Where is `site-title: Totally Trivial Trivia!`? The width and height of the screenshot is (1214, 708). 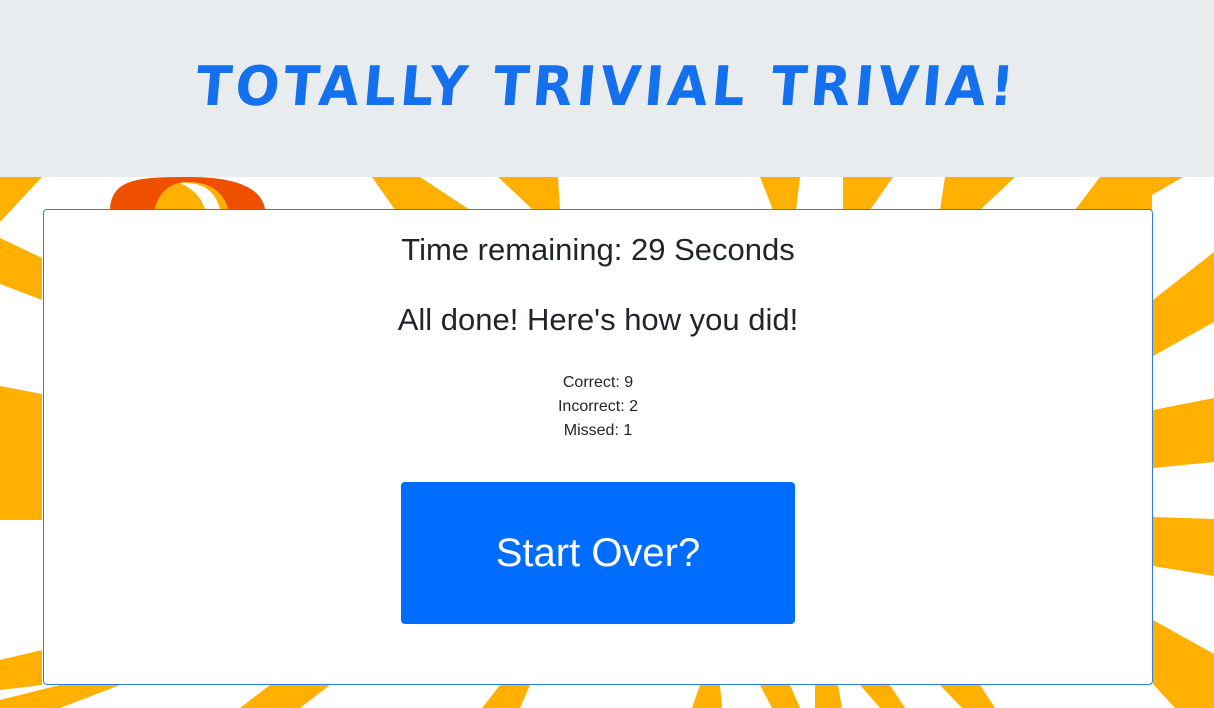
site-title: Totally Trivial Trivia! is located at coordinates (607, 86).